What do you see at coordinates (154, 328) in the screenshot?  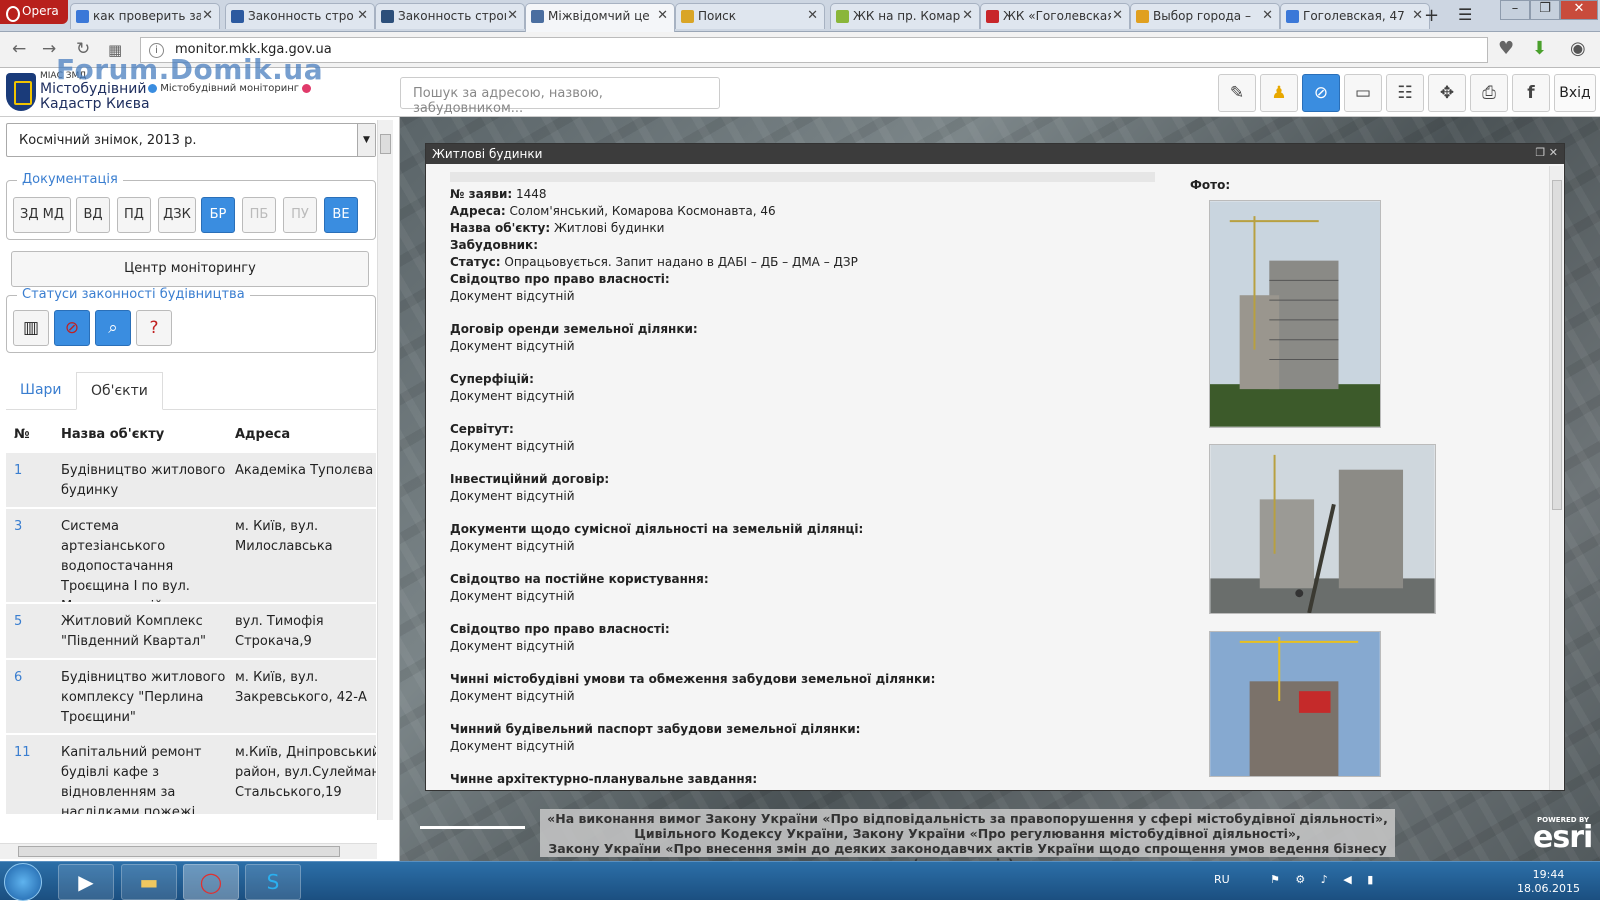 I see `unknown-status-button: ?` at bounding box center [154, 328].